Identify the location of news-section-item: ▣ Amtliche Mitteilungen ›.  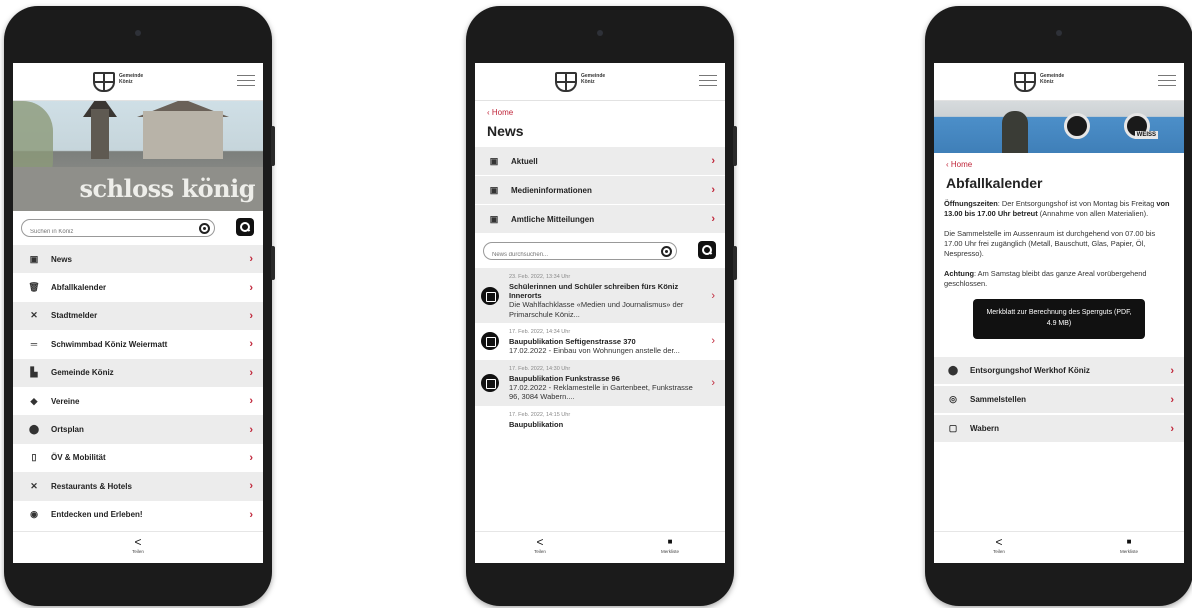
(600, 219).